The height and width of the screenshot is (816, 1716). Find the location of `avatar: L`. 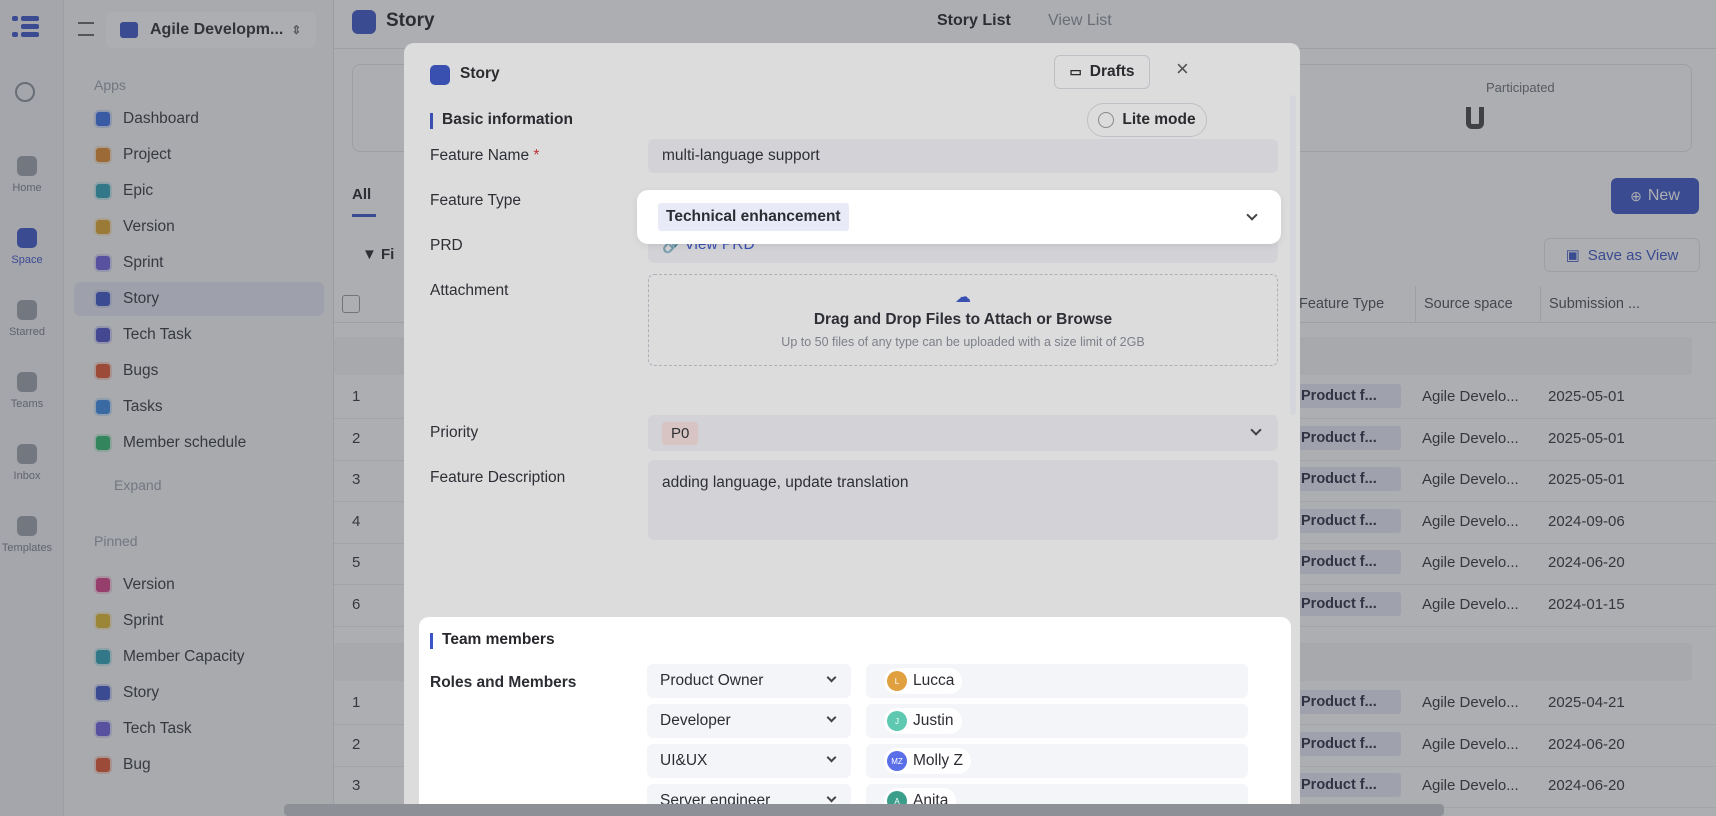

avatar: L is located at coordinates (897, 681).